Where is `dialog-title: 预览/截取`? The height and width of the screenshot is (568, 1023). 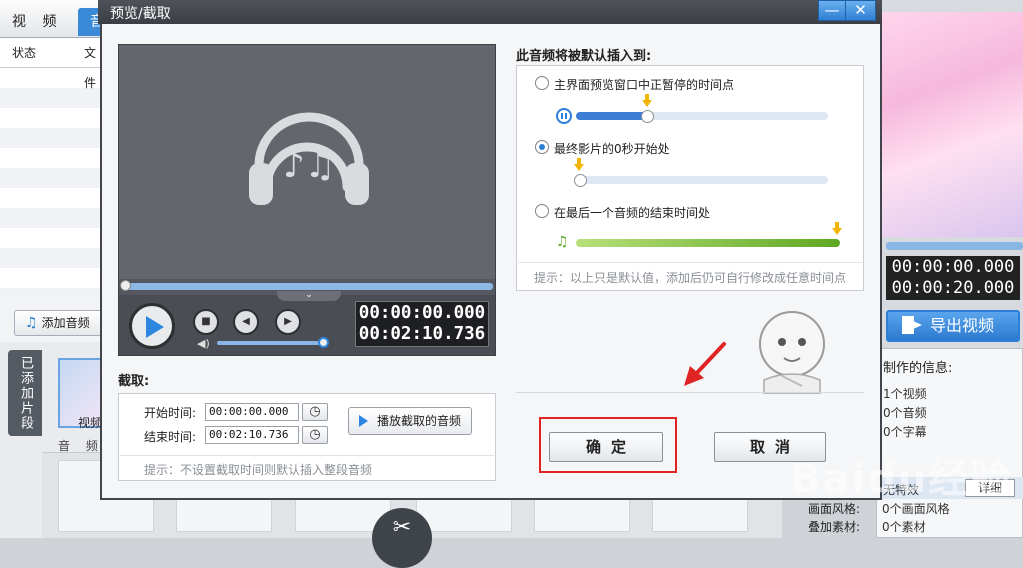
dialog-title: 预览/截取 is located at coordinates (140, 14).